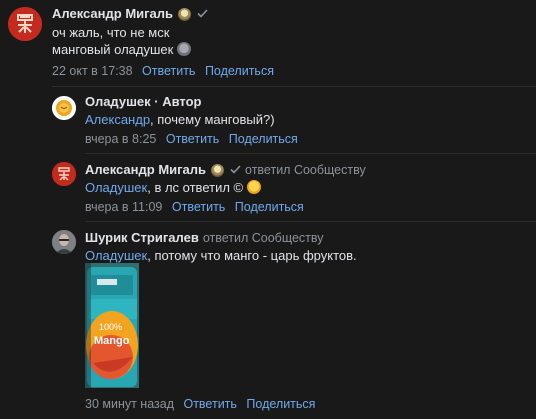 Image resolution: width=536 pixels, height=419 pixels. I want to click on avatar-oladushek, so click(64, 108).